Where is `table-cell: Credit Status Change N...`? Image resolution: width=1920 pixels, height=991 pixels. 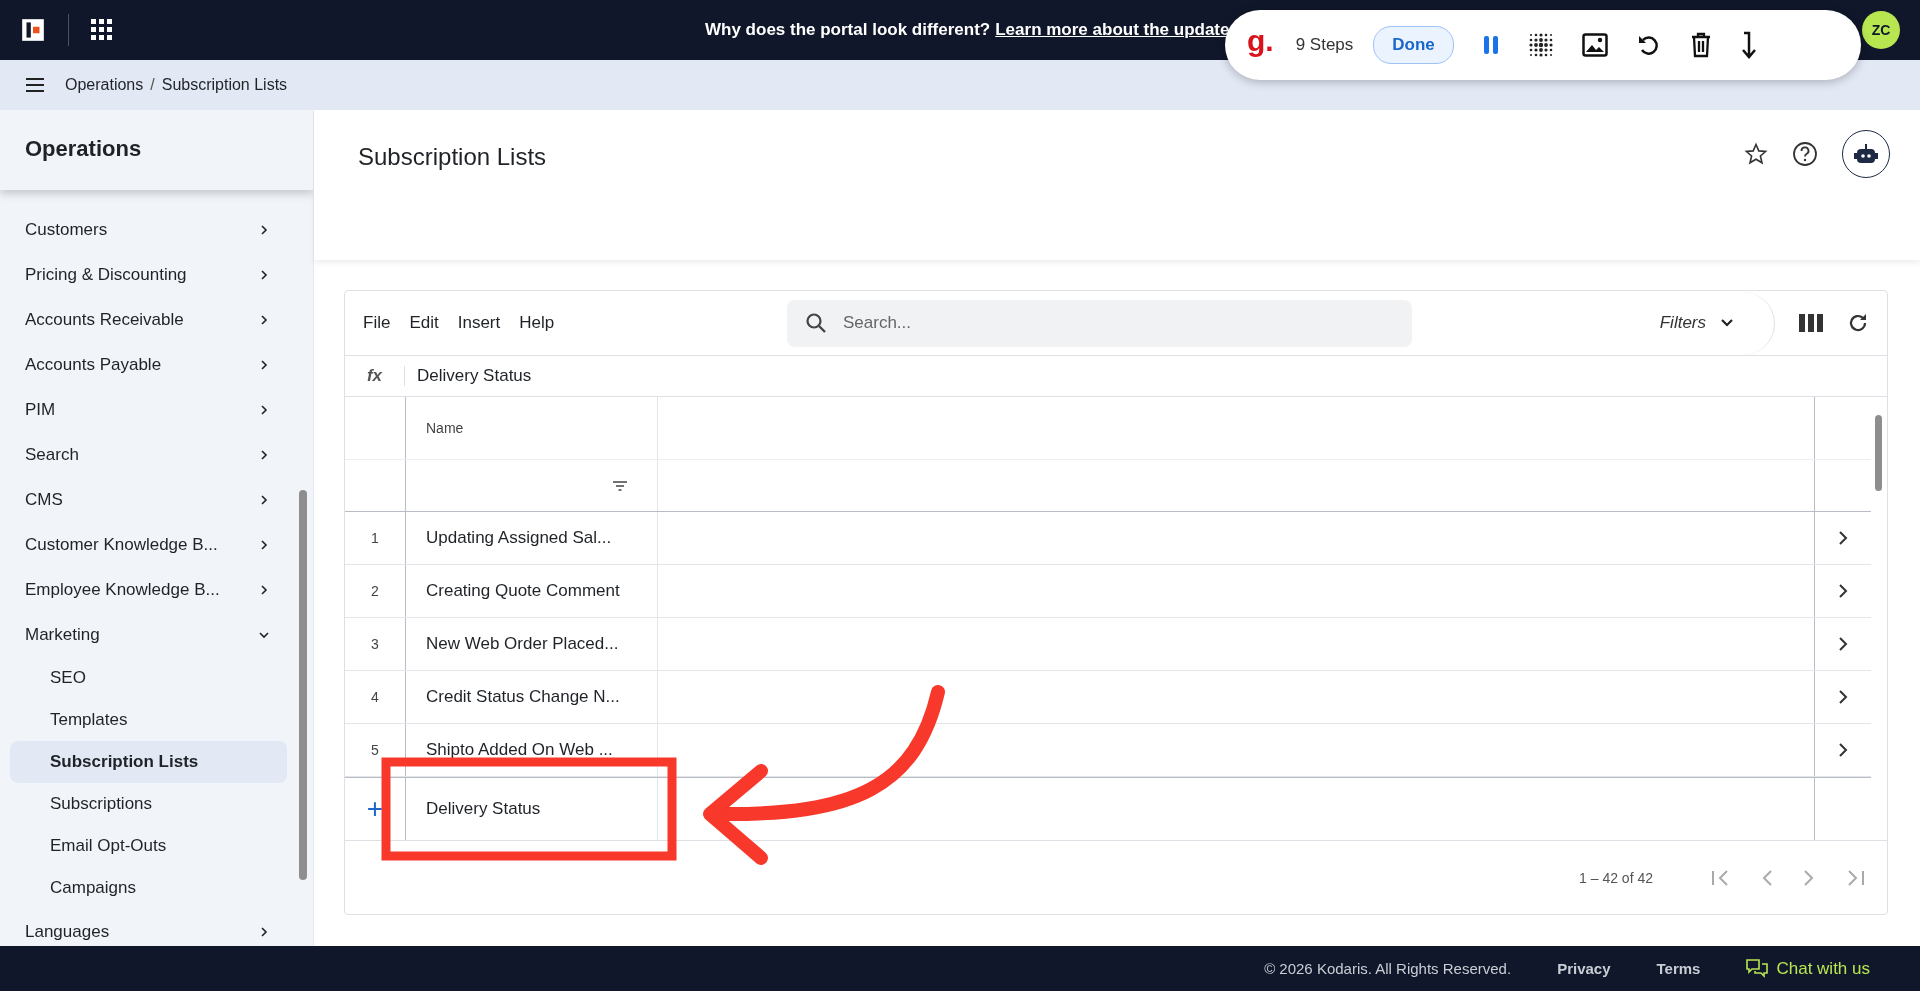 table-cell: Credit Status Change N... is located at coordinates (523, 697).